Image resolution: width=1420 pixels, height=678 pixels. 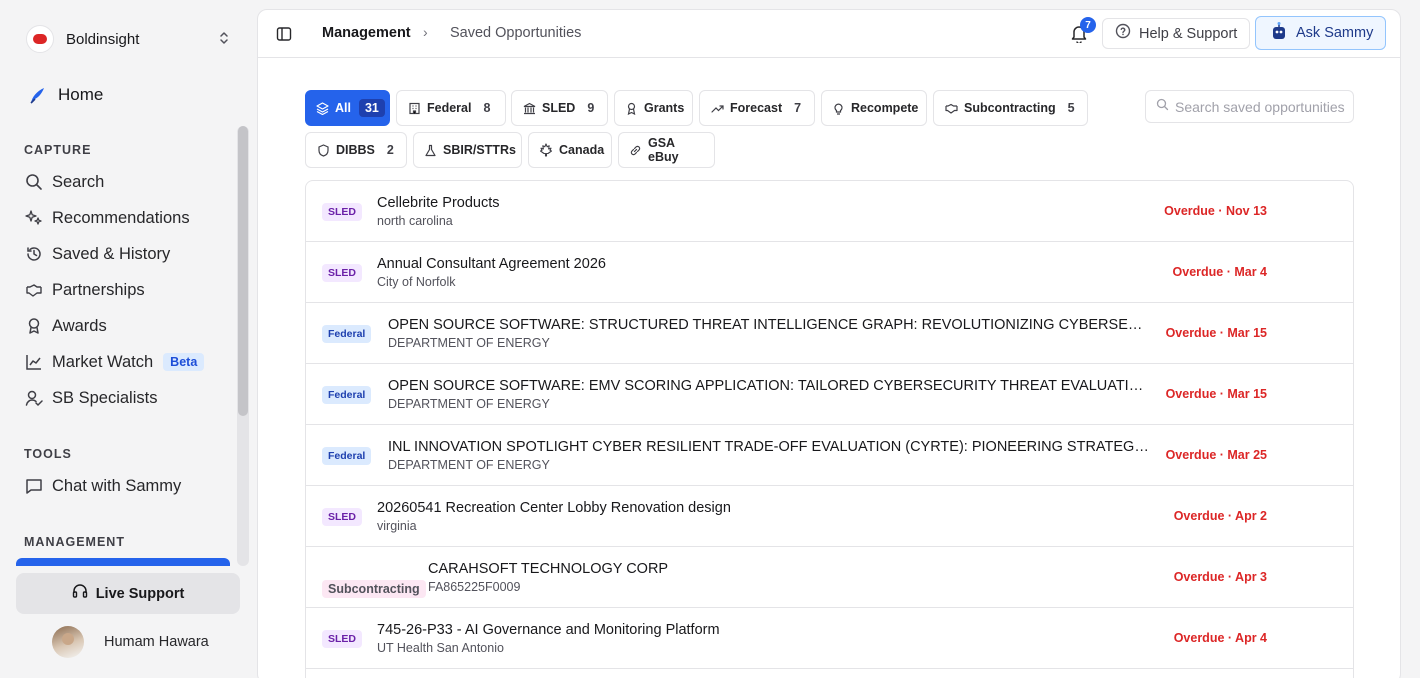 What do you see at coordinates (123, 398) in the screenshot?
I see `sidebar-item-sb-specialists: SB Specialists` at bounding box center [123, 398].